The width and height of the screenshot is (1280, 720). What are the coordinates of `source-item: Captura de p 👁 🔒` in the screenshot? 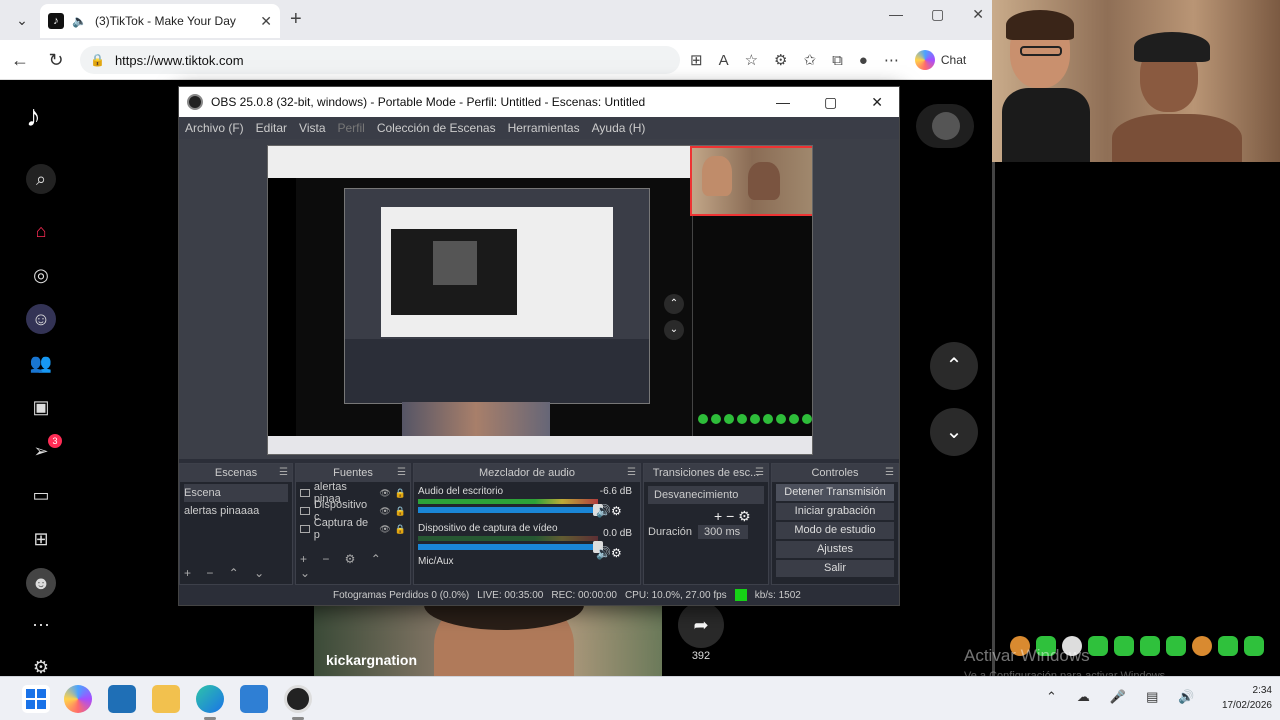 It's located at (353, 529).